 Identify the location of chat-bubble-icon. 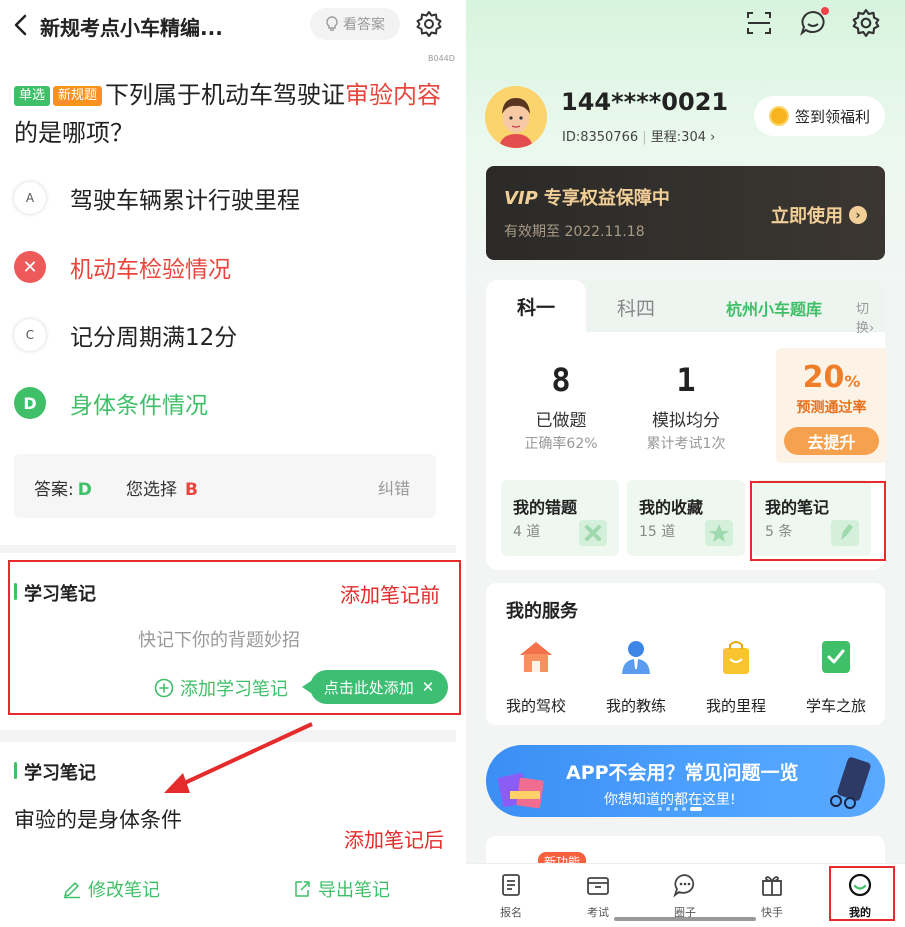
(684, 886).